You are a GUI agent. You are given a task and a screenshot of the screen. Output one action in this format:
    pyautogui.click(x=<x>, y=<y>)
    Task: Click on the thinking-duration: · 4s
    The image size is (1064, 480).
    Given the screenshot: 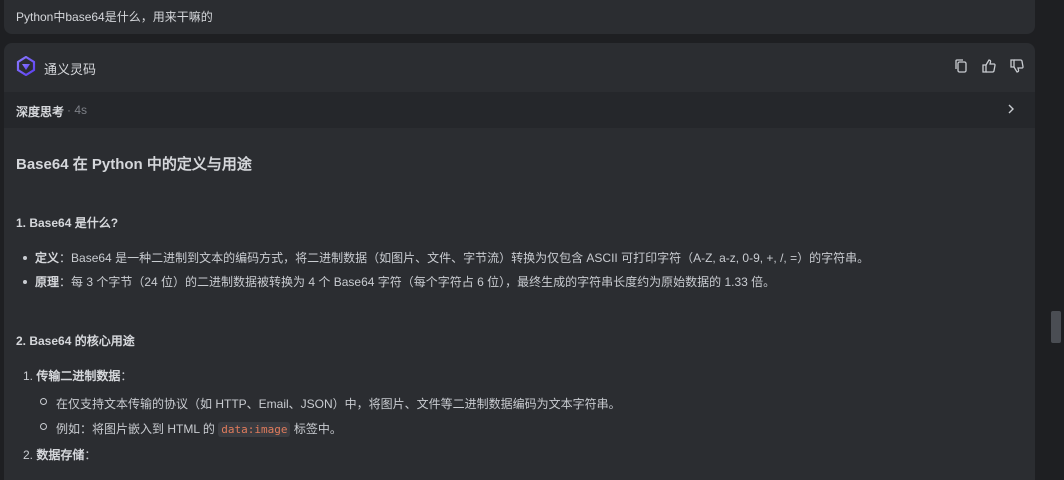 What is the action you would take?
    pyautogui.click(x=77, y=110)
    